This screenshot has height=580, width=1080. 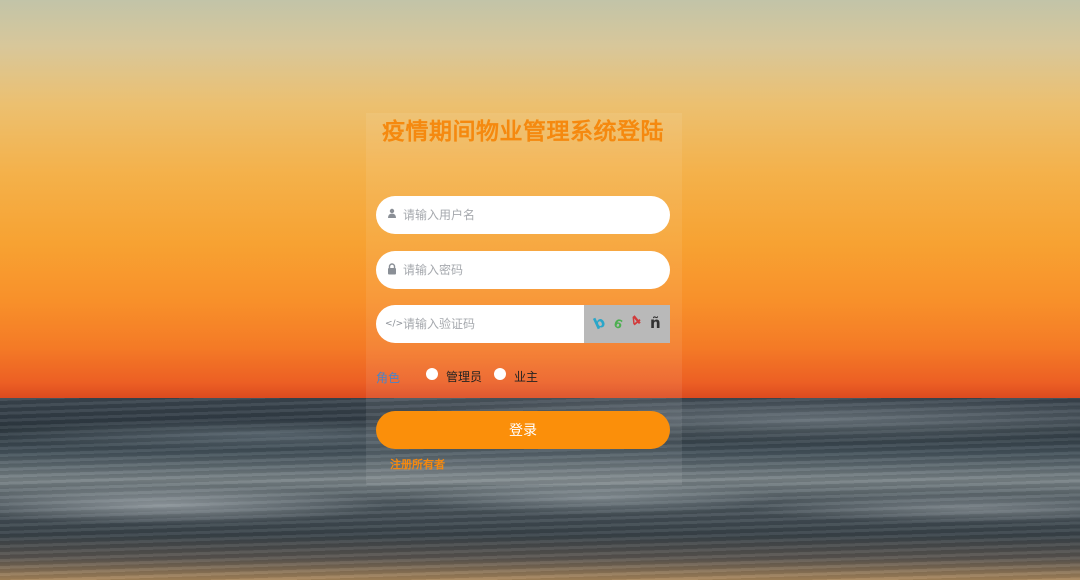 I want to click on captcha-char: 6, so click(x=618, y=324).